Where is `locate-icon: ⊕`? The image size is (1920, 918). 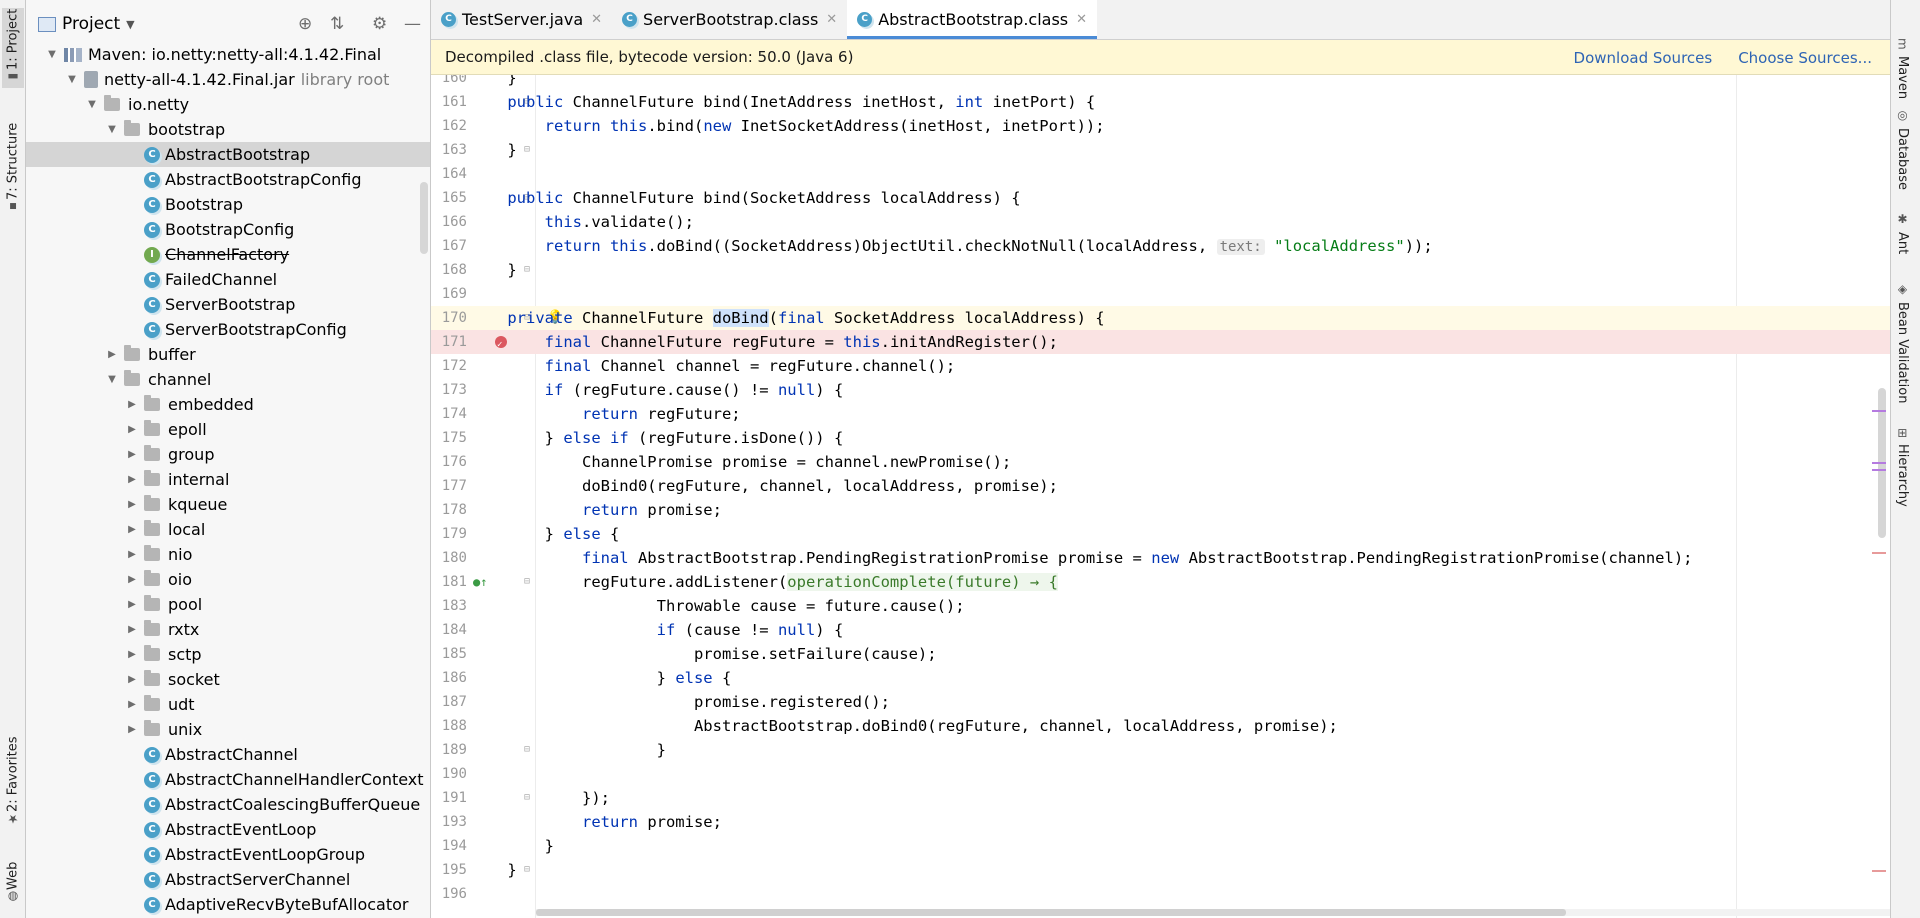
locate-icon: ⊕ is located at coordinates (305, 24).